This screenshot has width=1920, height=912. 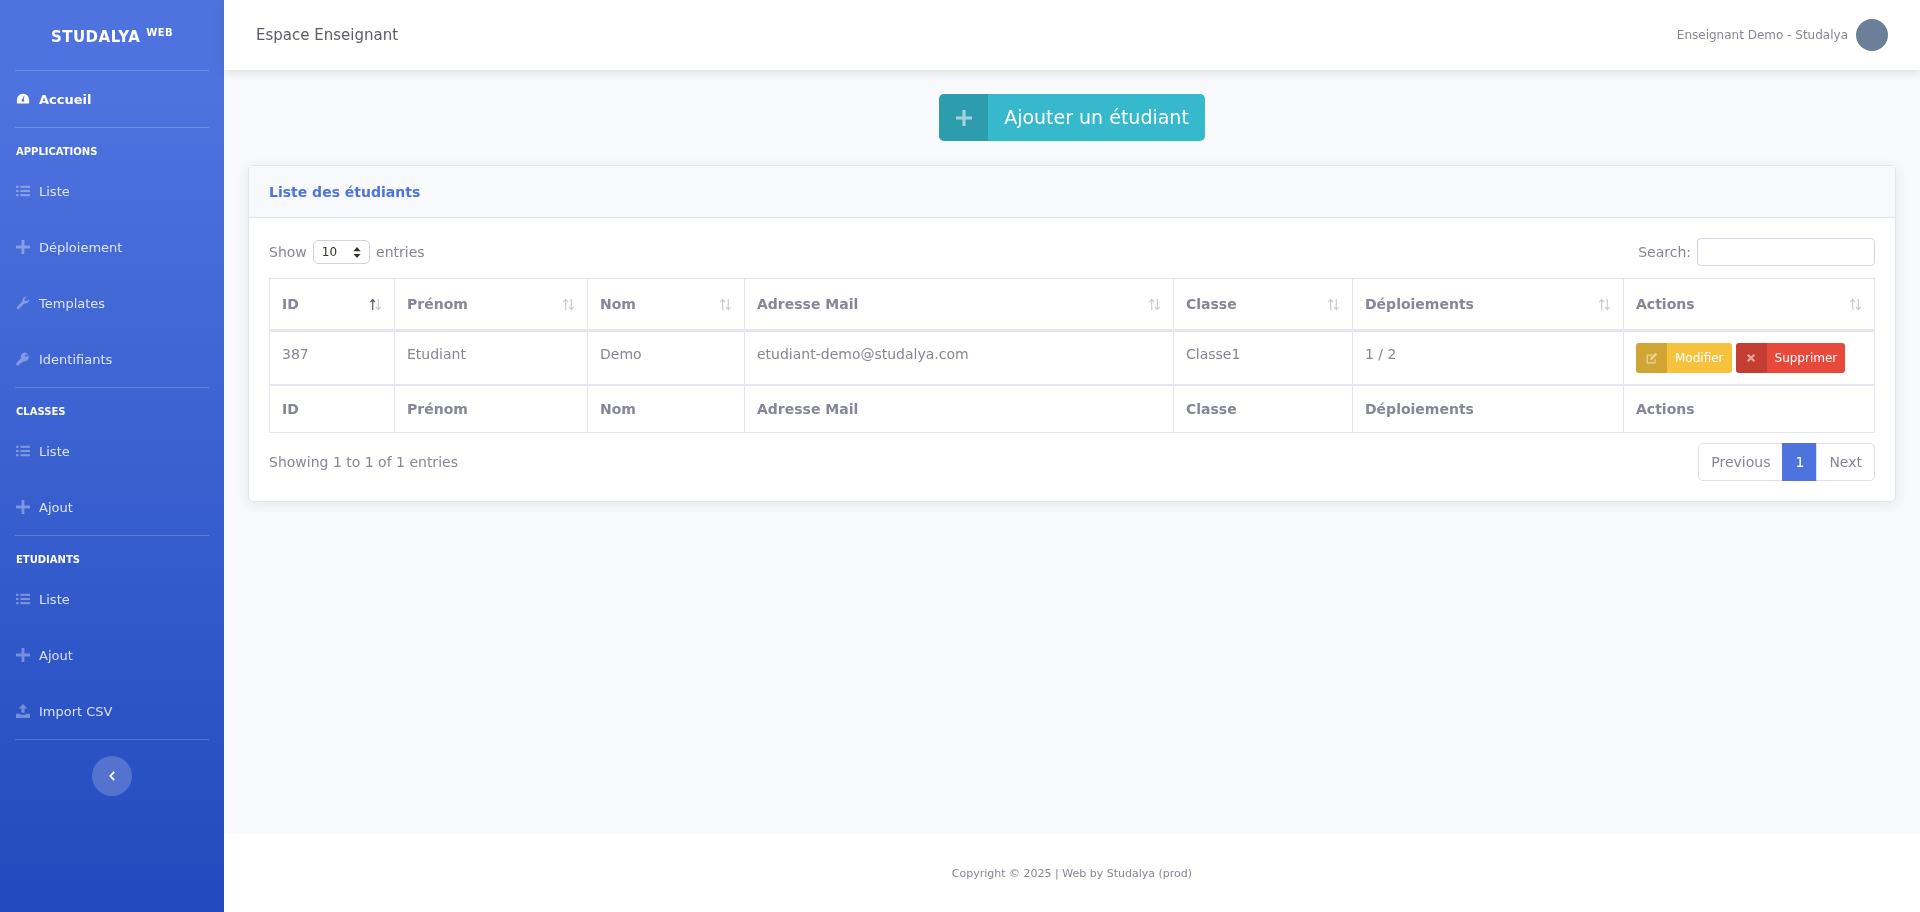 What do you see at coordinates (1845, 461) in the screenshot?
I see `pagination-button: Next` at bounding box center [1845, 461].